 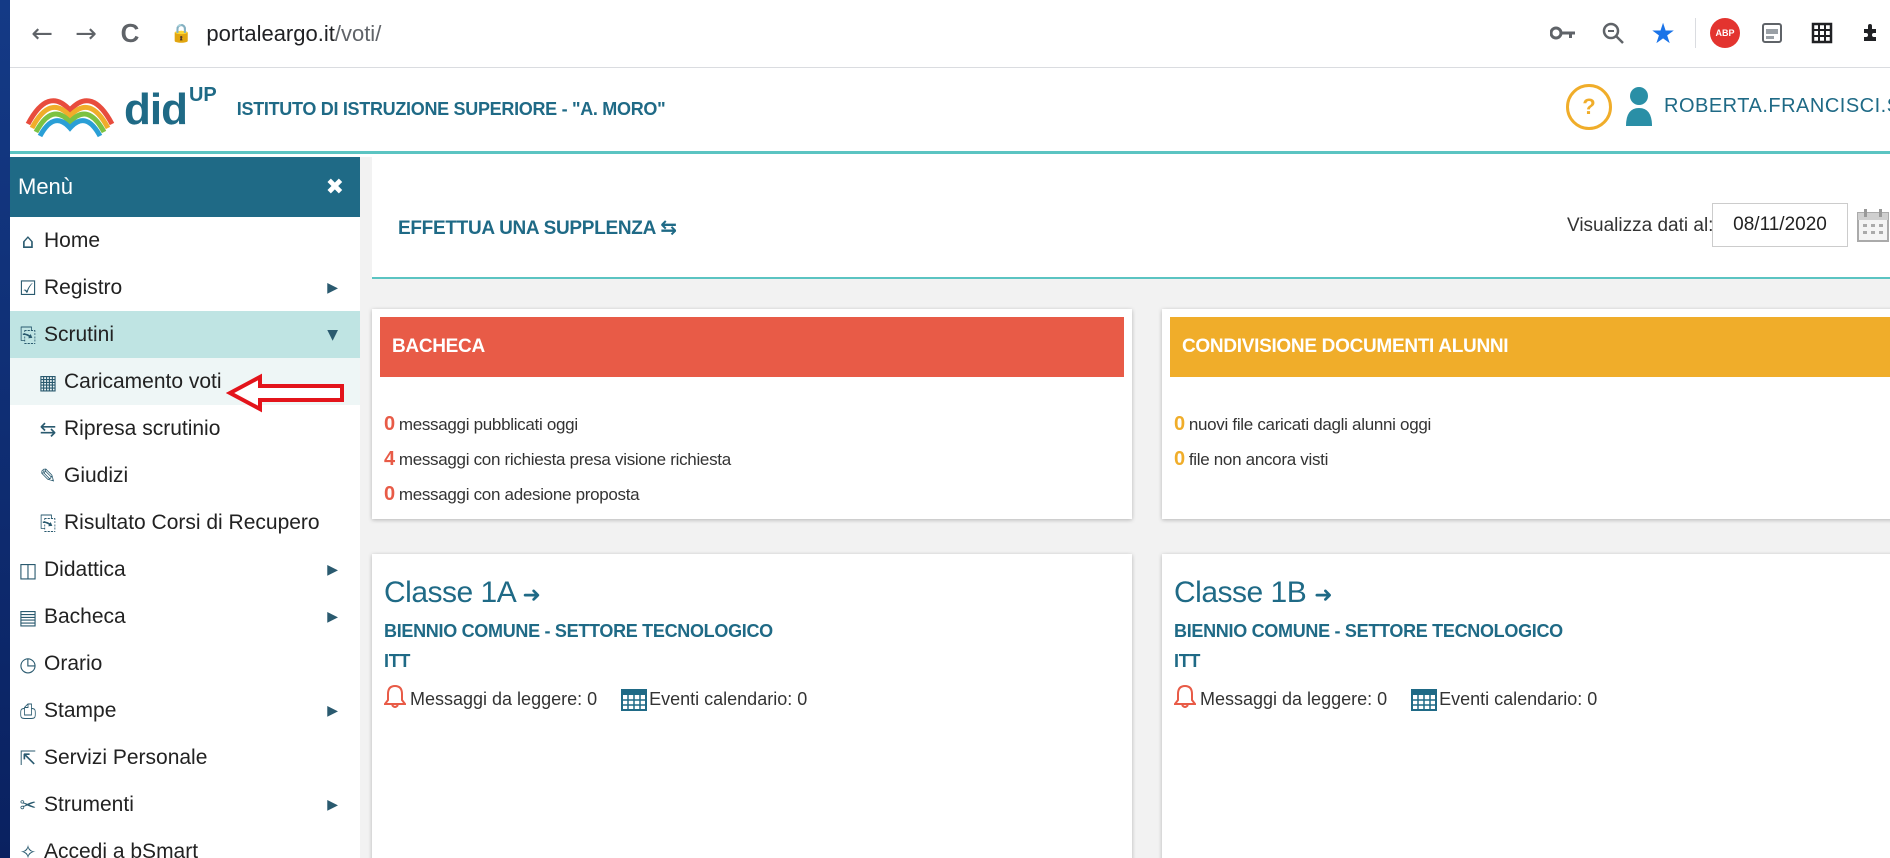 I want to click on logo-text: did, so click(x=156, y=109).